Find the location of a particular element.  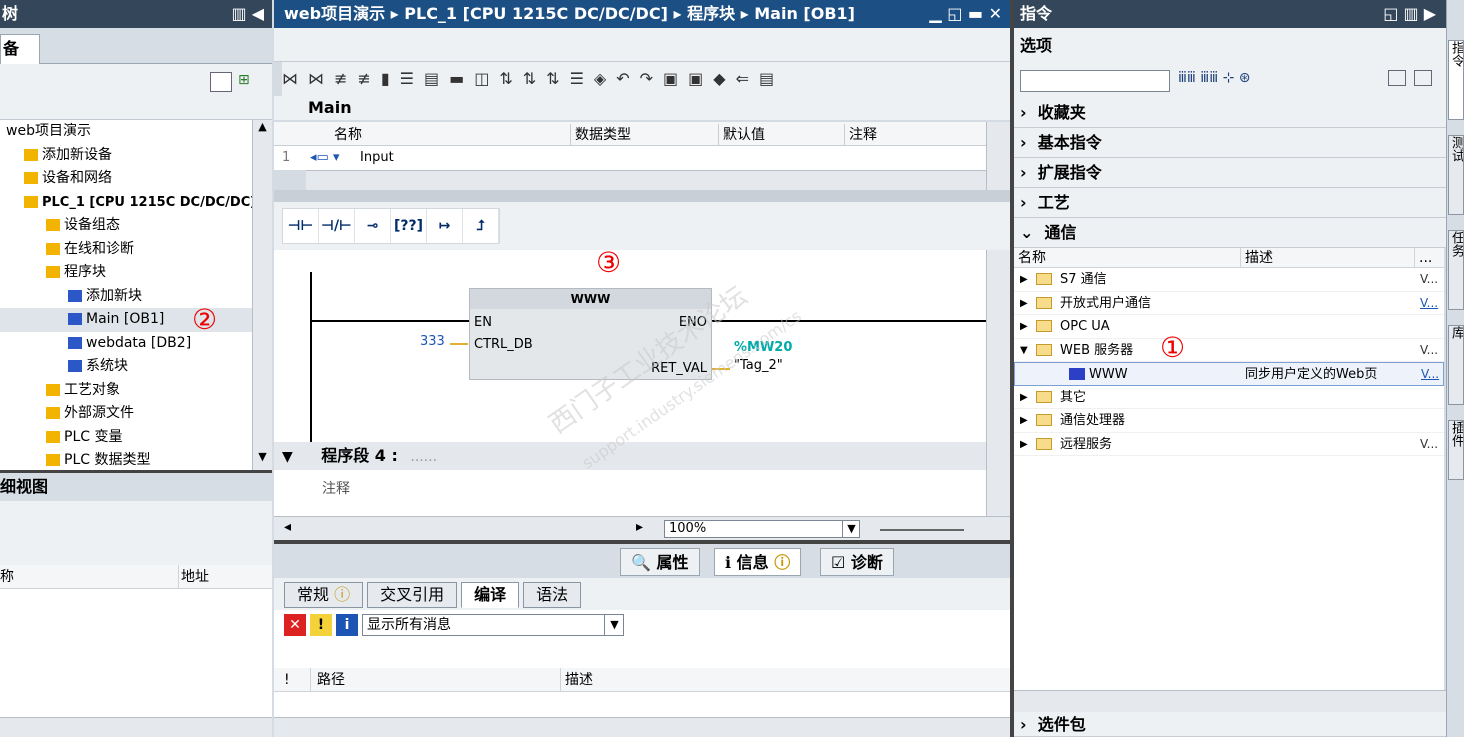

side-tab-instructions: 指令 is located at coordinates (1456, 80).